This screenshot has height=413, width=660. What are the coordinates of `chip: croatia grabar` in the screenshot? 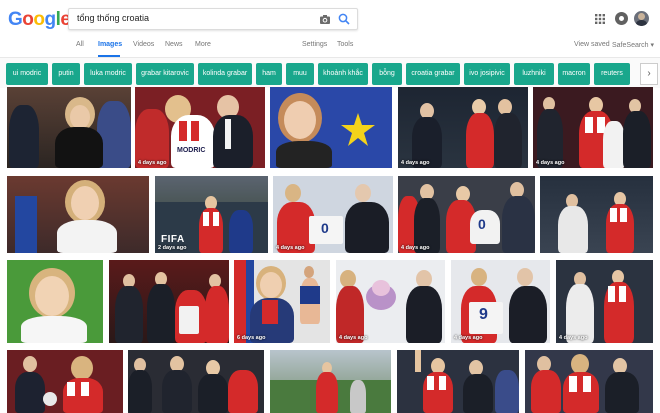 It's located at (433, 74).